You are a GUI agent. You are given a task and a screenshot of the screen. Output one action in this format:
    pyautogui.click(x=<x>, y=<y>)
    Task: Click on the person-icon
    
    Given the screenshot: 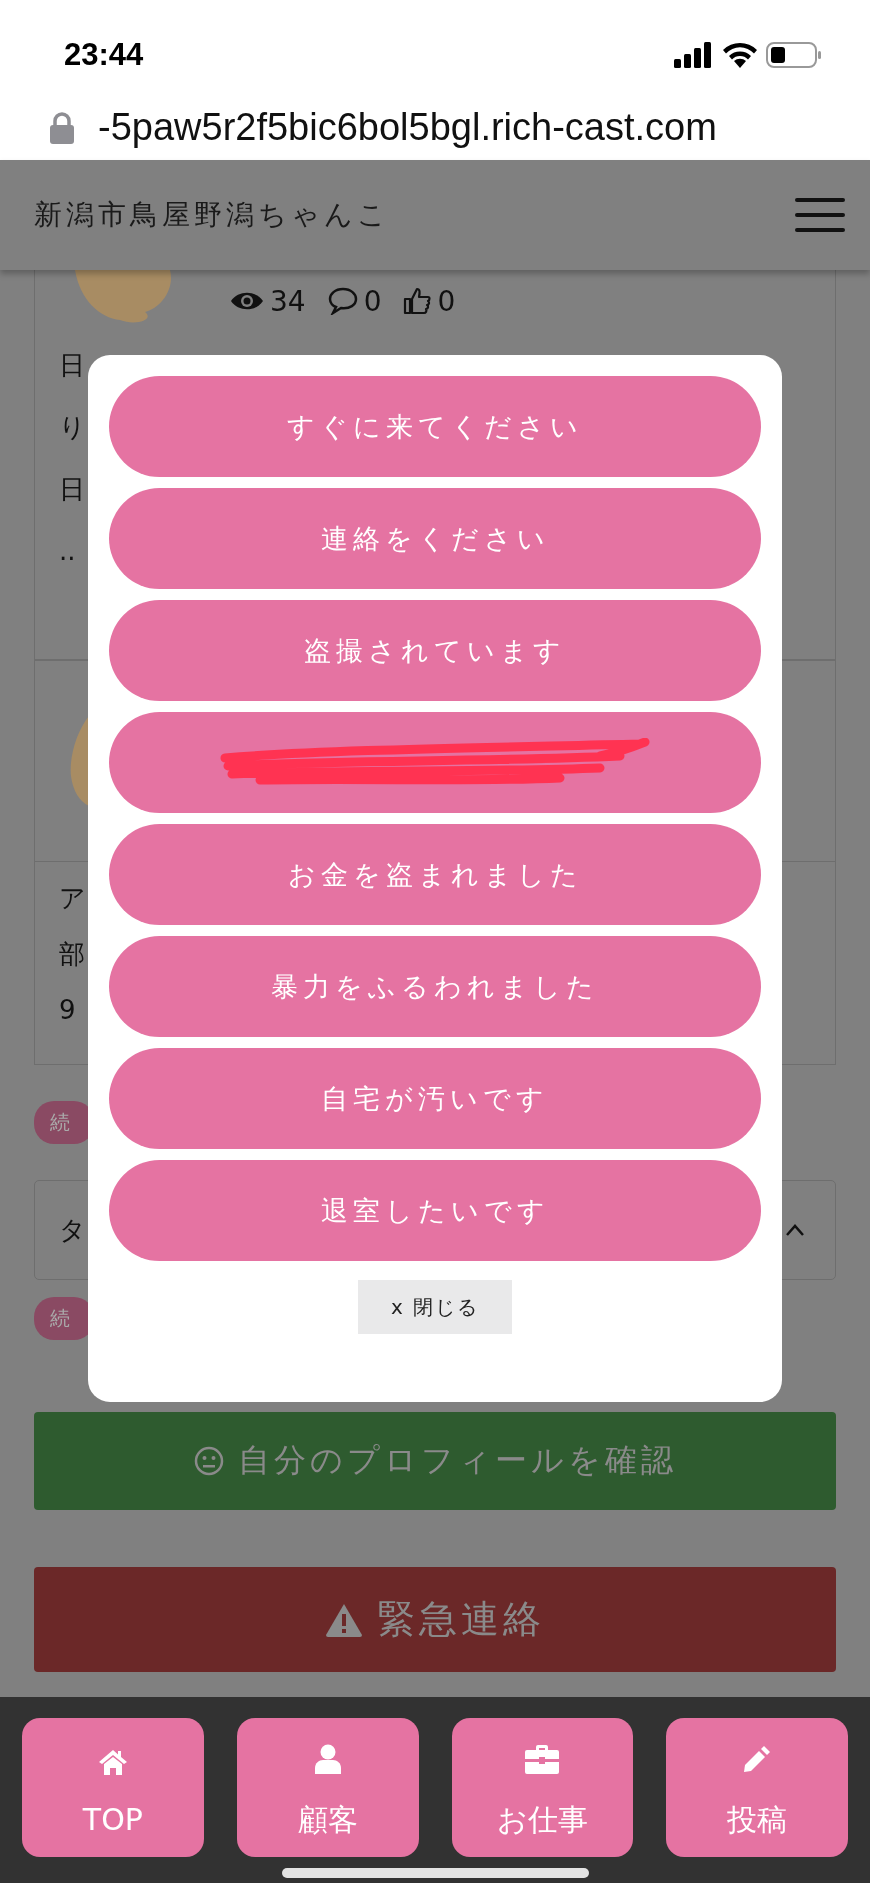 What is the action you would take?
    pyautogui.click(x=327, y=1759)
    